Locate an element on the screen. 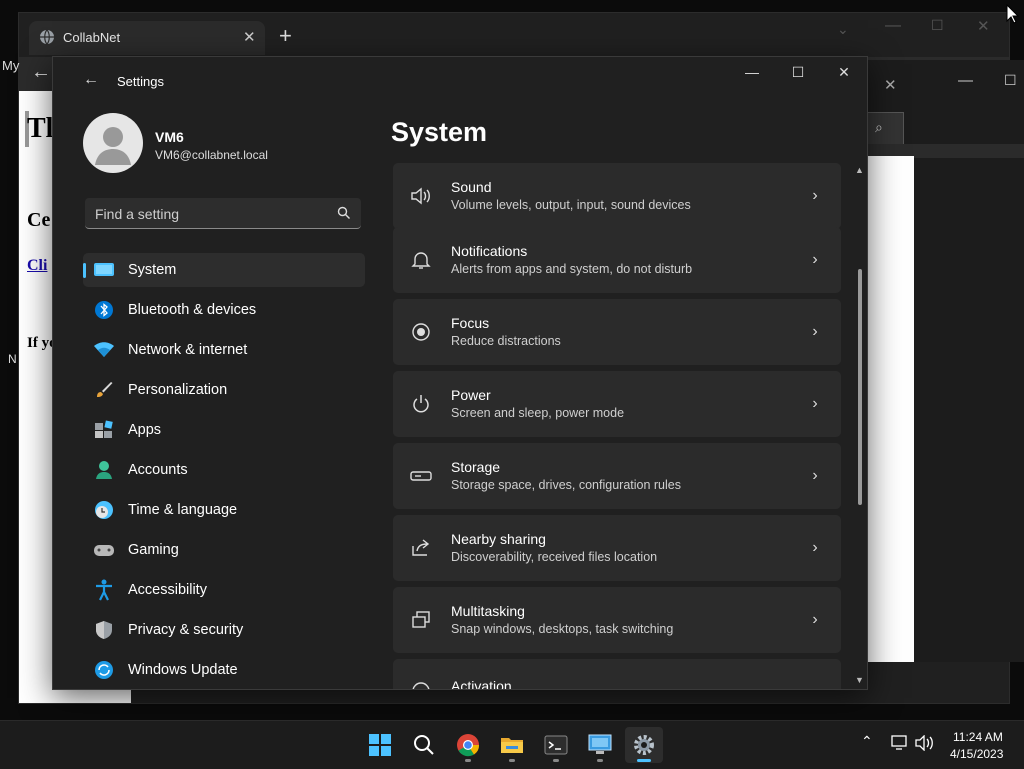  browser-tab-title: CollabNet is located at coordinates (92, 37).